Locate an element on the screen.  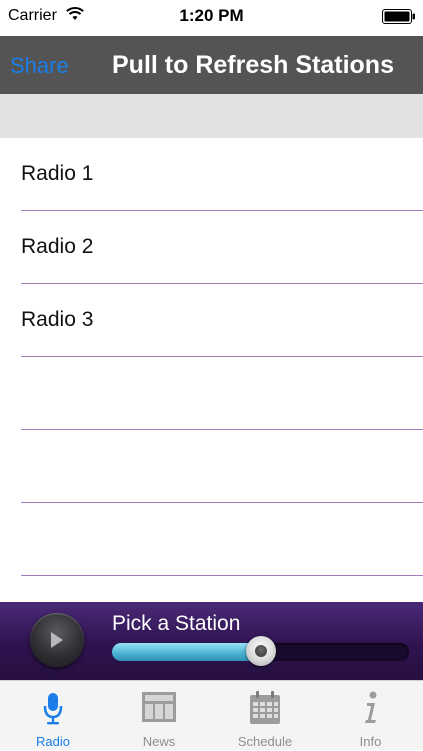
newspaper-icon is located at coordinates (159, 707).